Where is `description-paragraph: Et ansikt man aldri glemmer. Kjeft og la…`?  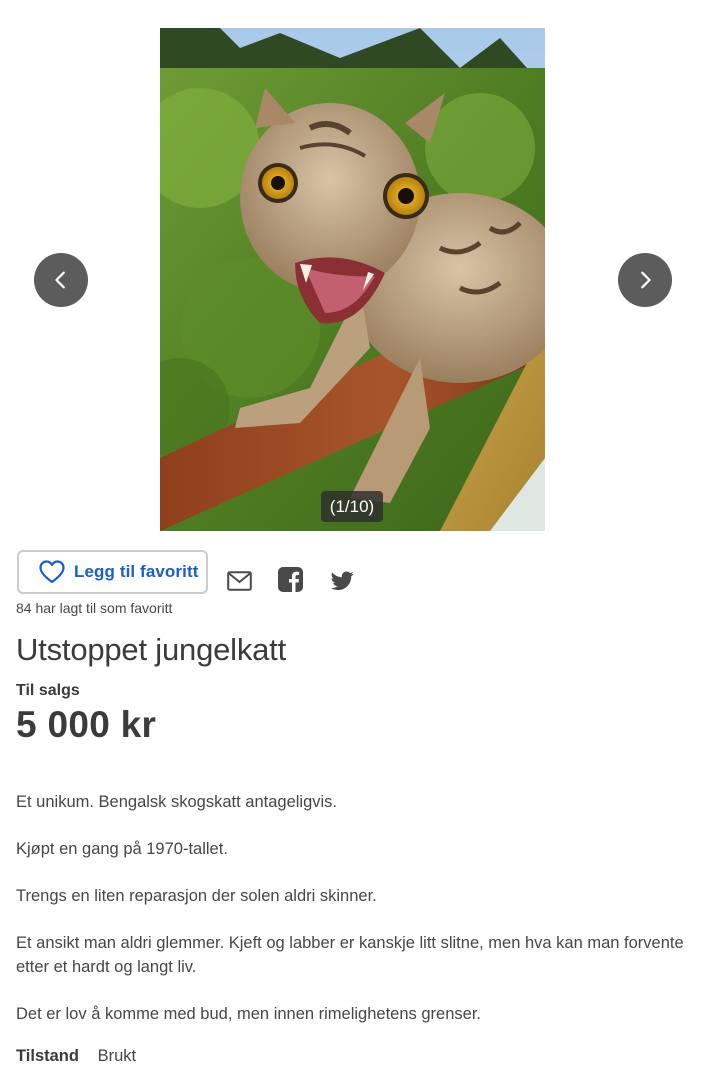
description-paragraph: Et ansikt man aldri glemmer. Kjeft og la… is located at coordinates (350, 955).